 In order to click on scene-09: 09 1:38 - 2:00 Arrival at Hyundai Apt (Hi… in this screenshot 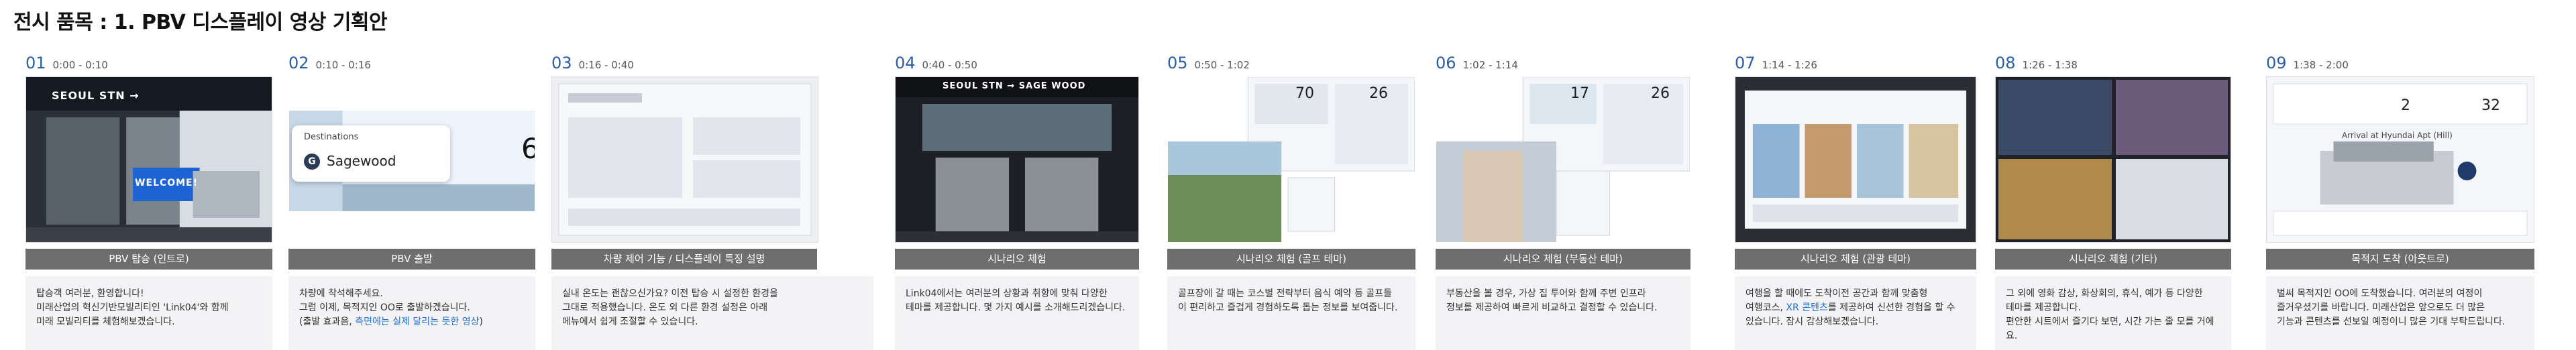, I will do `click(2400, 202)`.